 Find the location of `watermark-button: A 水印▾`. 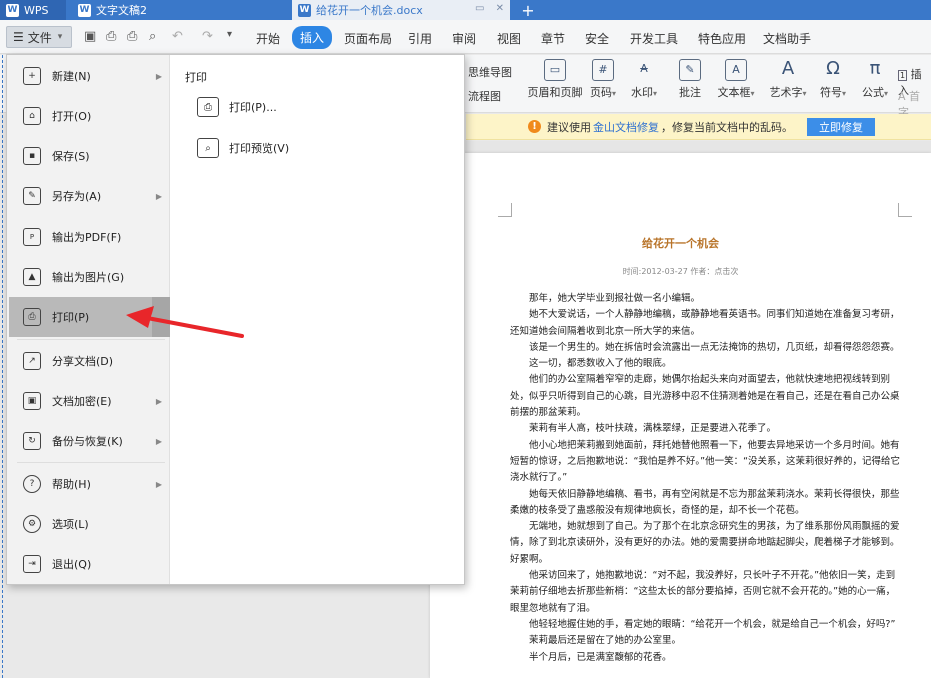

watermark-button: A 水印▾ is located at coordinates (644, 79).